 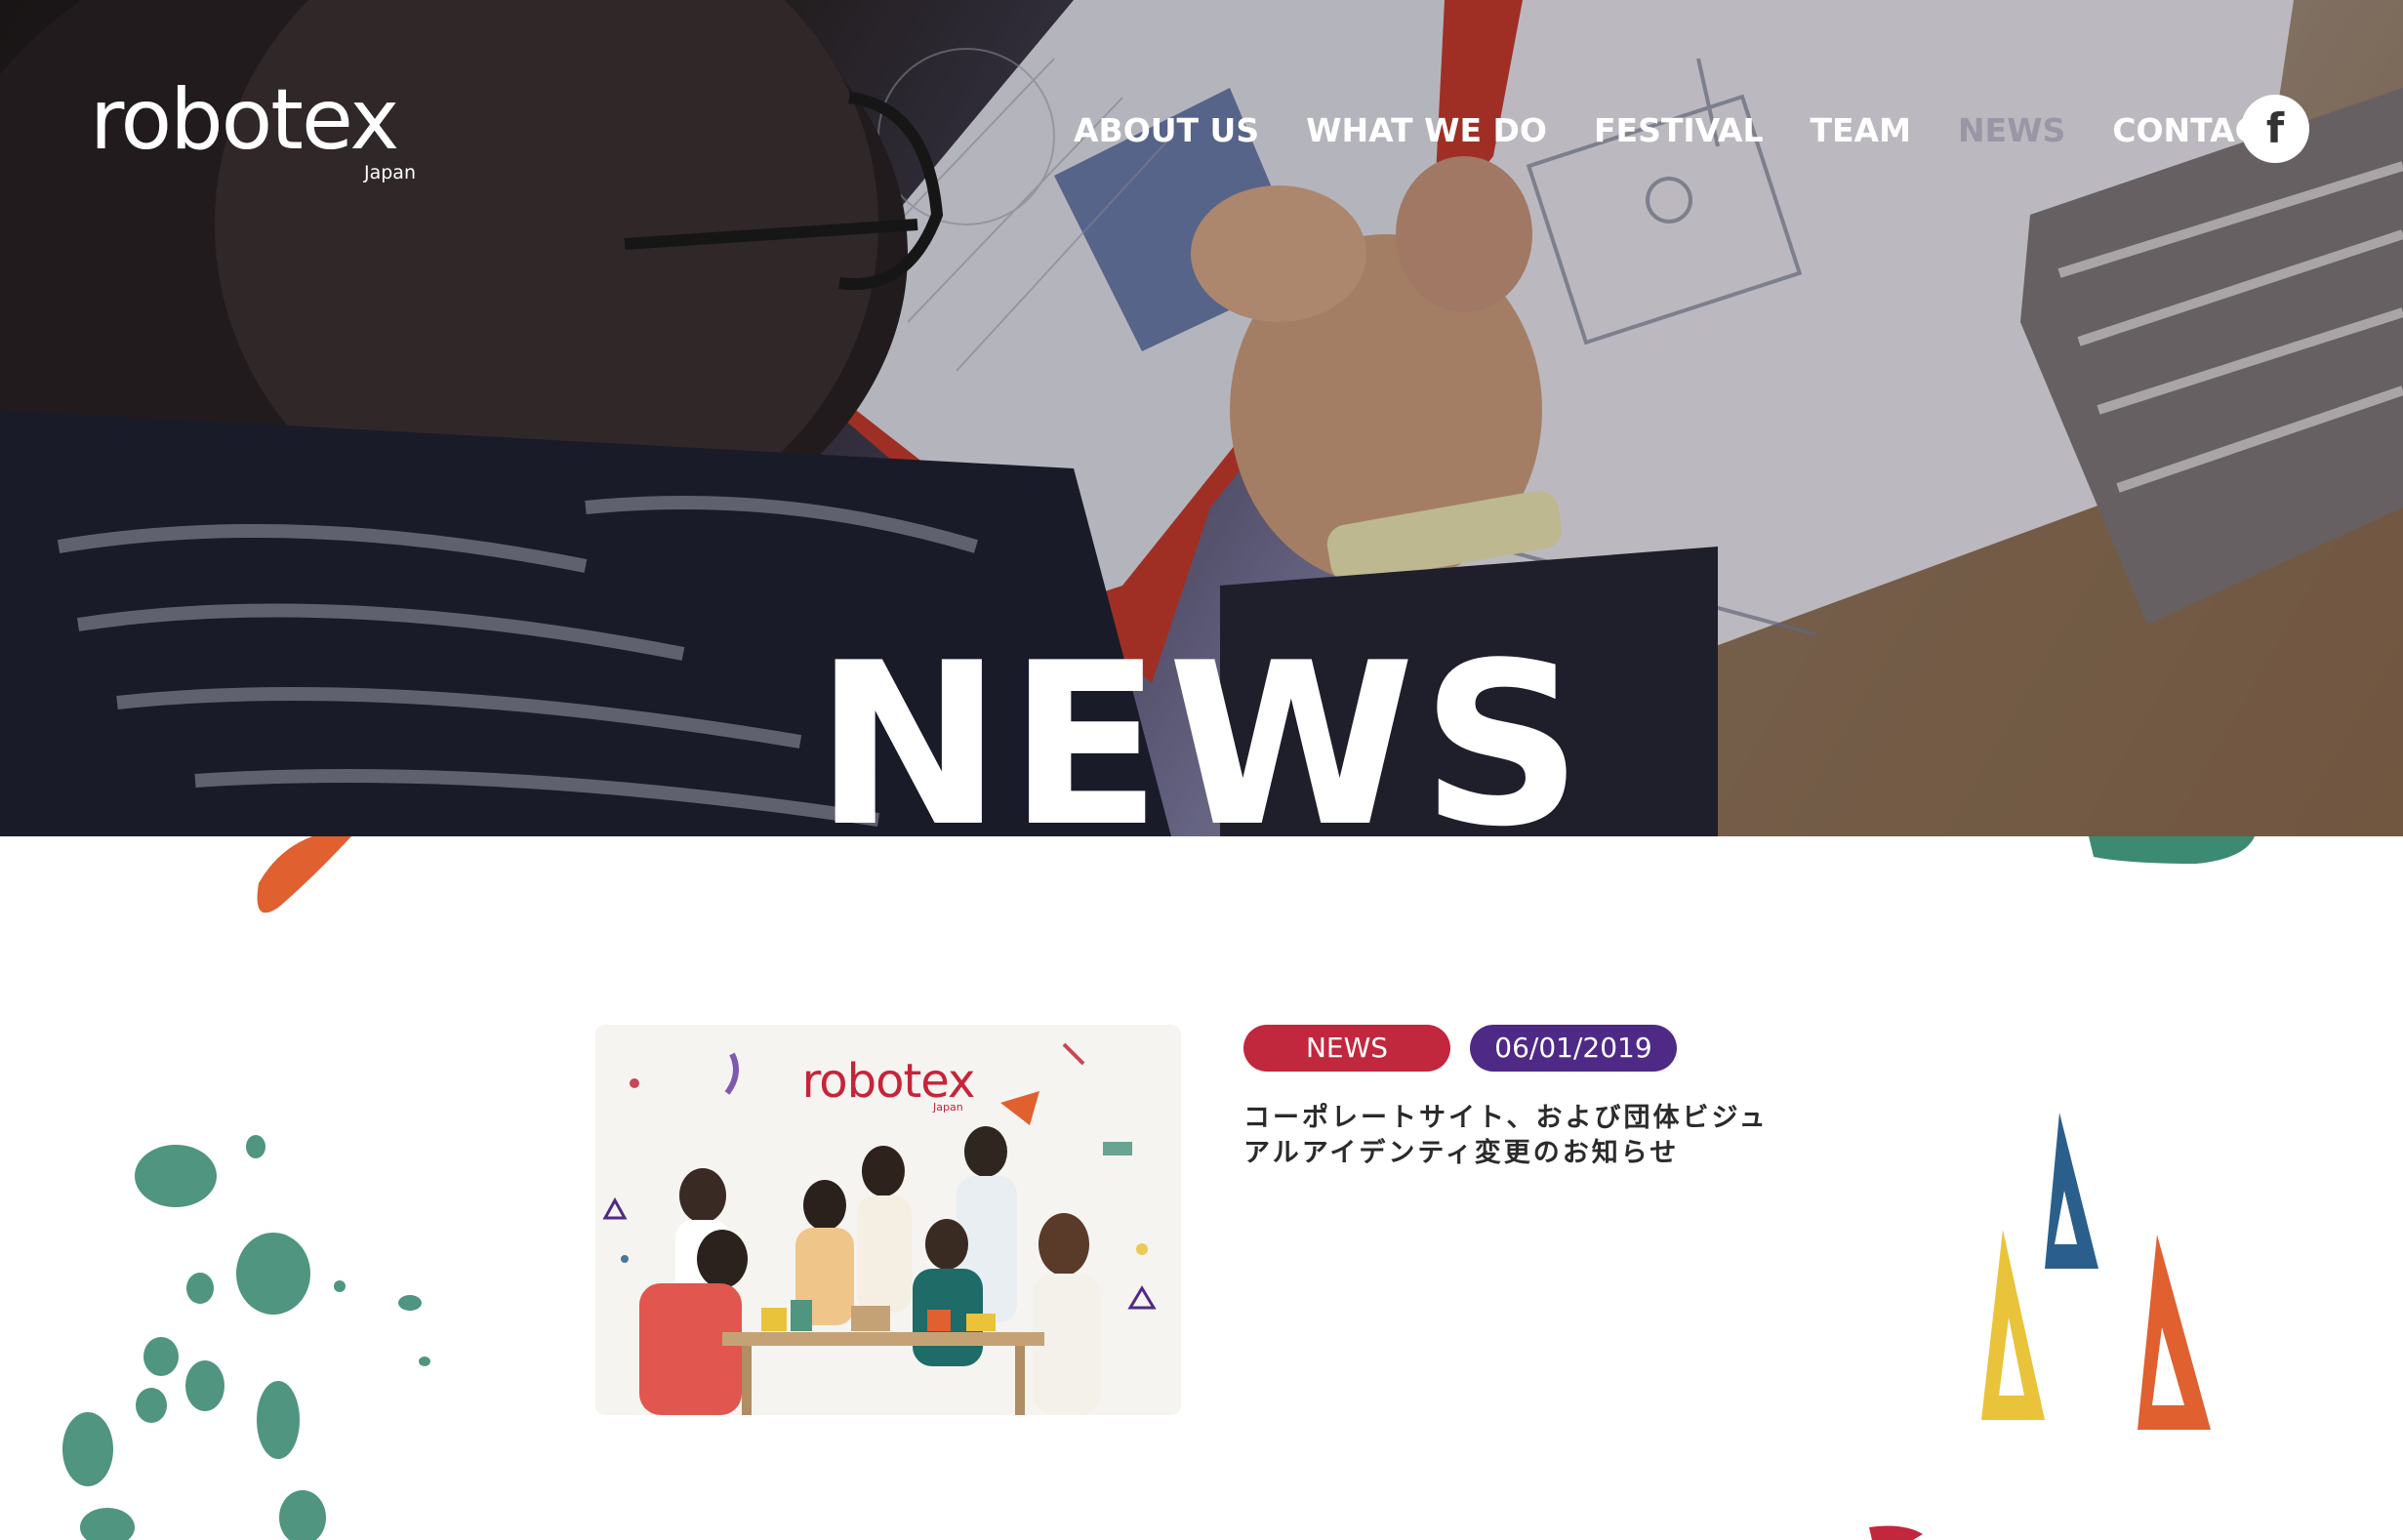 I want to click on news-title-link: コーポレートサイト、および団体ビジュアルアイデンティ変更のお知らせ, so click(x=1516, y=1136).